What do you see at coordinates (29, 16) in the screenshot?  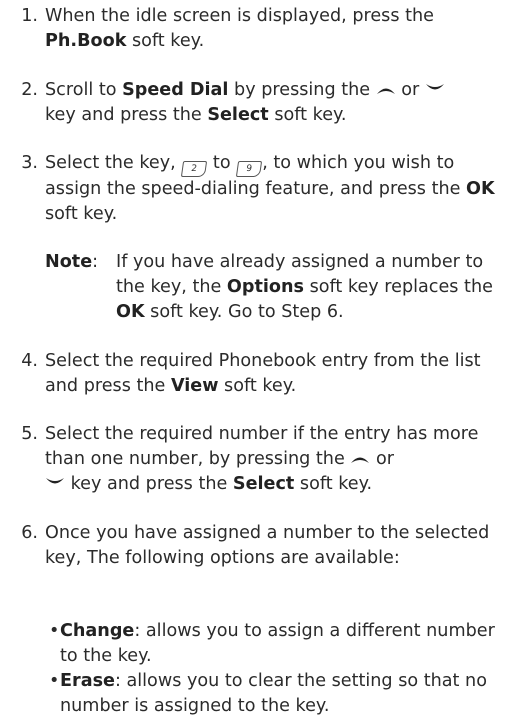 I see `step-number: 1.` at bounding box center [29, 16].